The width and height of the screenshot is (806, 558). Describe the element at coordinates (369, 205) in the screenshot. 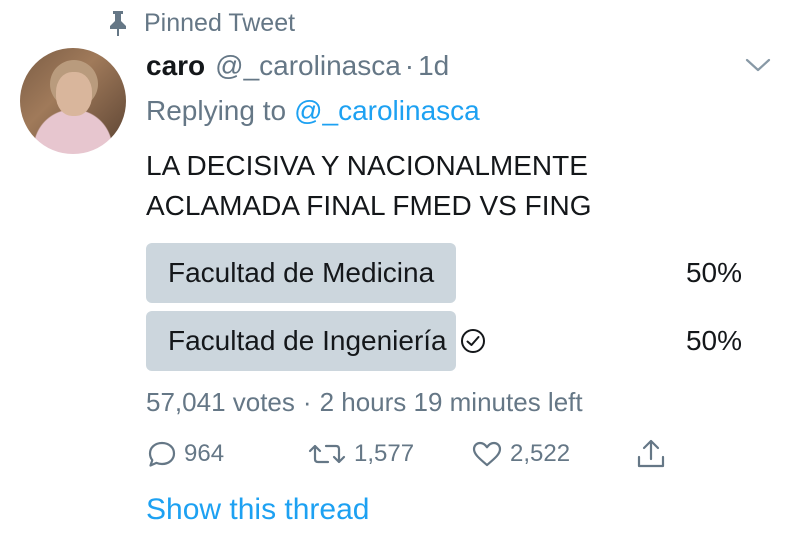

I see `tweet-text-line: ACLAMADA FINAL FMED VS FING` at that location.